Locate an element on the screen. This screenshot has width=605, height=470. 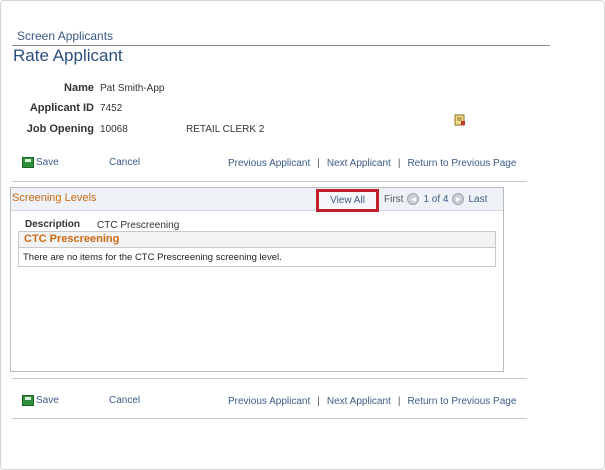
pager: First ◀ 1 of 4 ▶ Last is located at coordinates (435, 199).